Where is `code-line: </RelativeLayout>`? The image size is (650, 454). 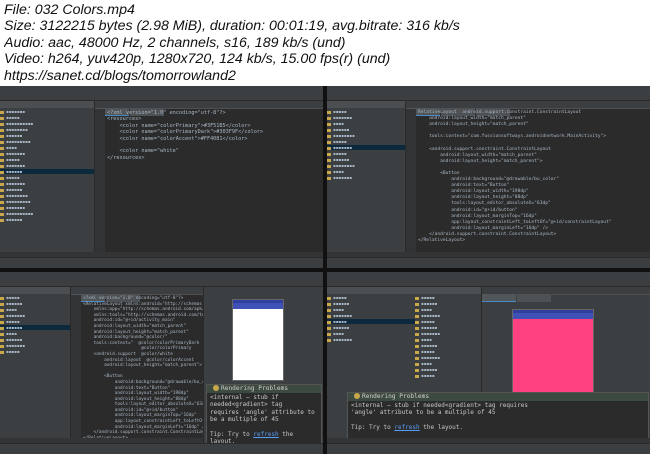 code-line: </RelativeLayout> is located at coordinates (442, 240).